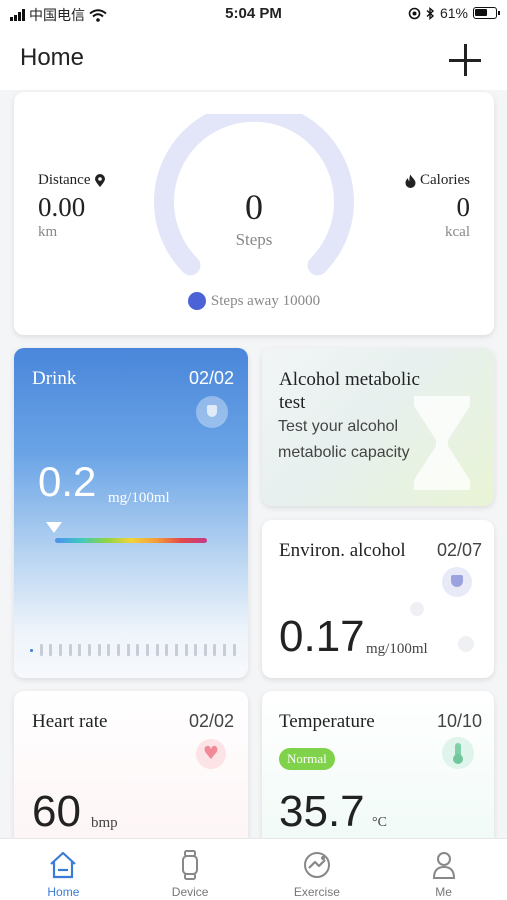  What do you see at coordinates (211, 378) in the screenshot?
I see `drink-date: 02/02` at bounding box center [211, 378].